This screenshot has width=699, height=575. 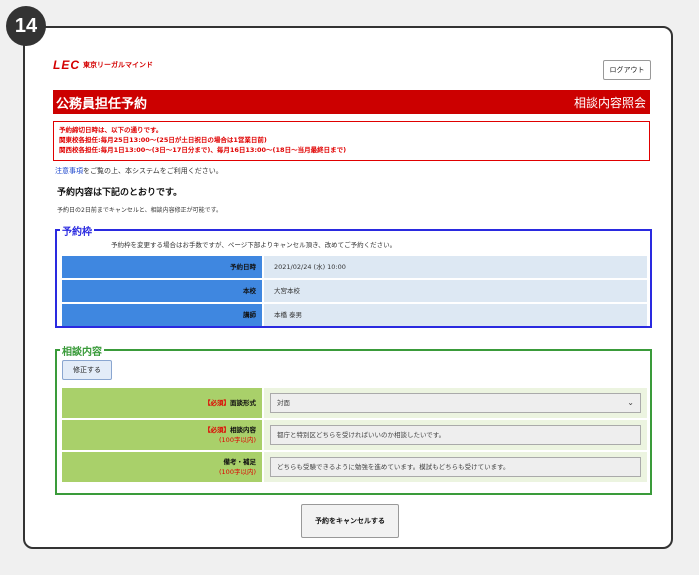 I want to click on table-row: 本校 大宮本校, so click(x=354, y=291).